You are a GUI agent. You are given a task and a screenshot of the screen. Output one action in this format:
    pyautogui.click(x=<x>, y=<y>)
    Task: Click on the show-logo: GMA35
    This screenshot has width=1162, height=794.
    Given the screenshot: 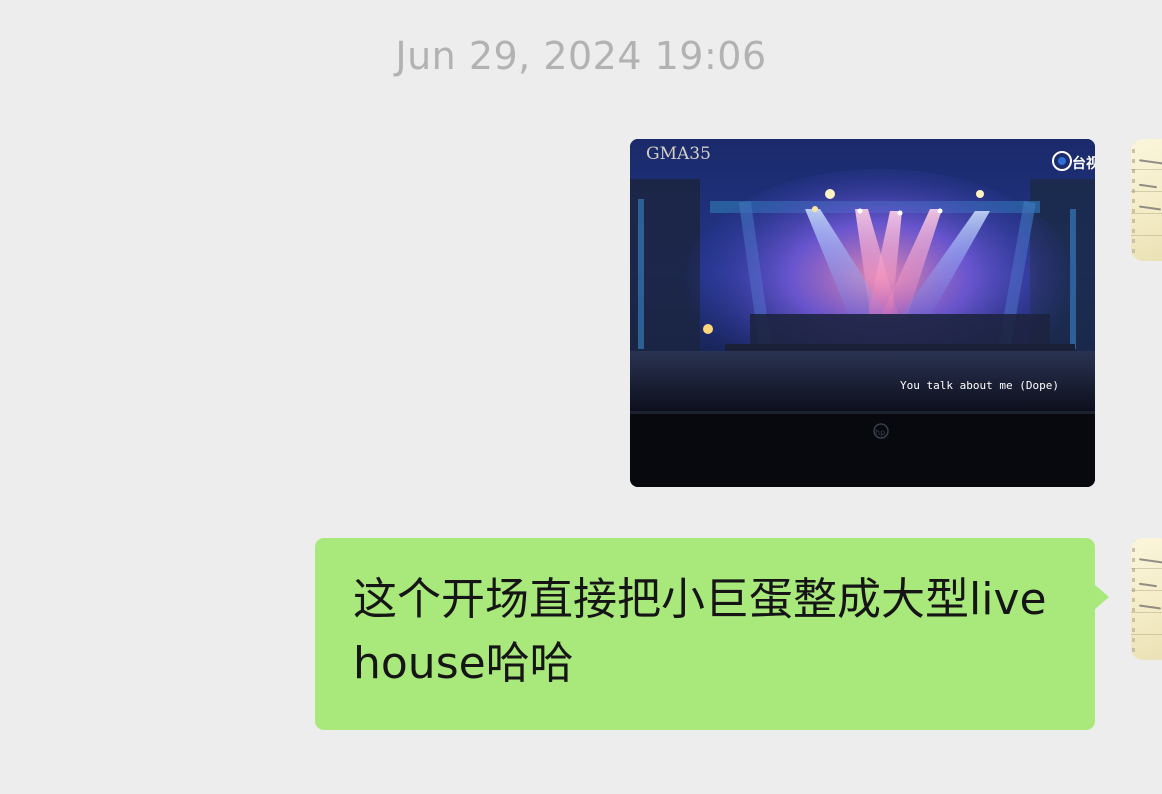 What is the action you would take?
    pyautogui.click(x=678, y=154)
    